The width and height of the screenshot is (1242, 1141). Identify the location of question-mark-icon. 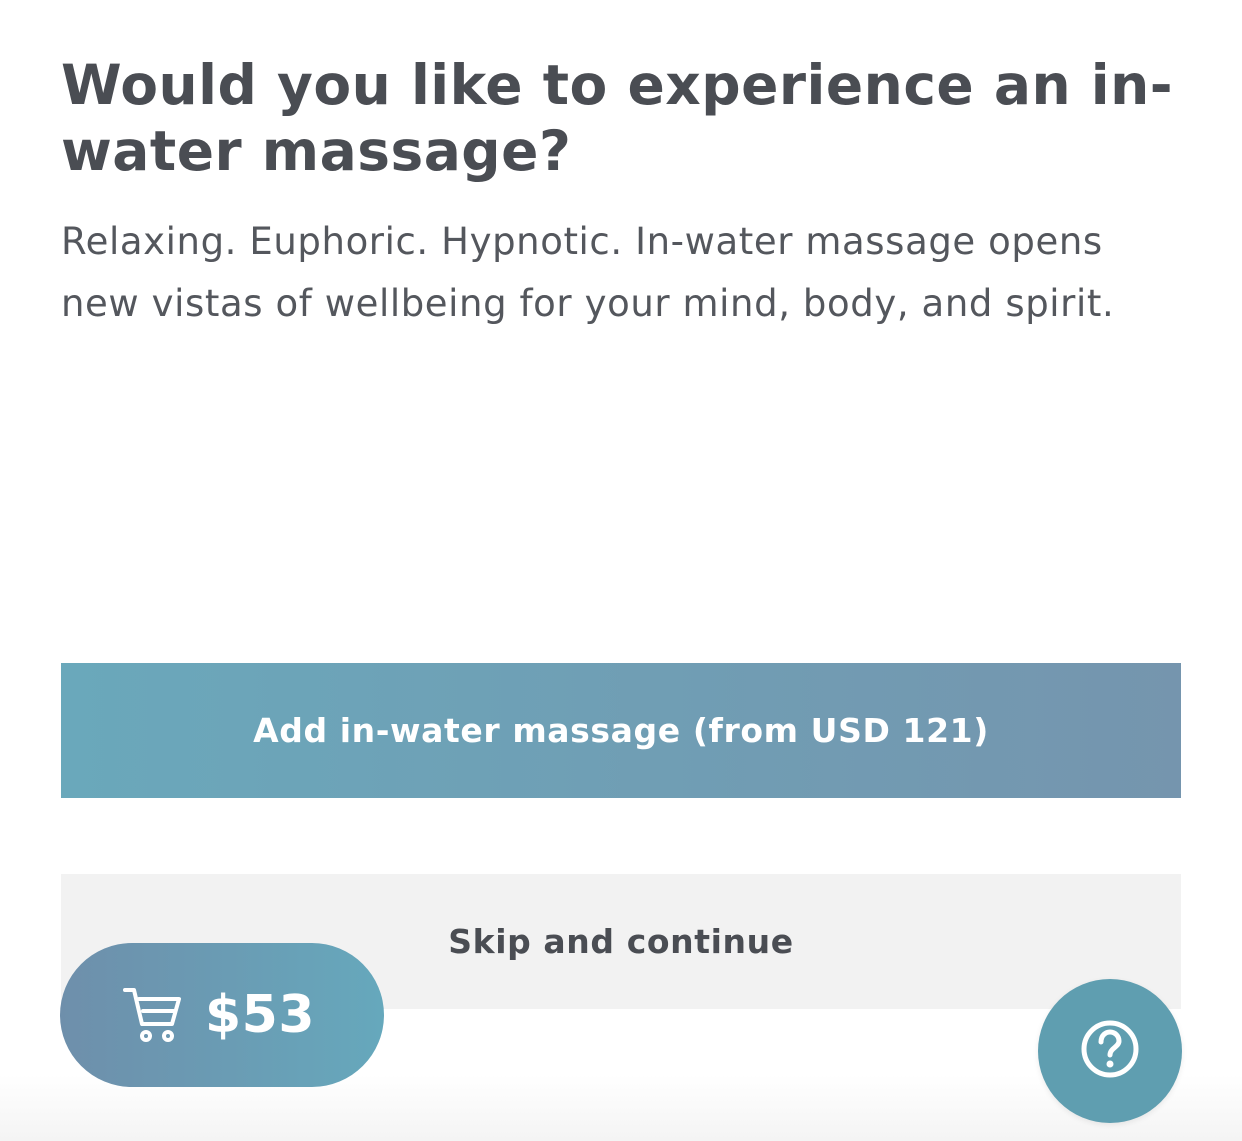
(1110, 1051).